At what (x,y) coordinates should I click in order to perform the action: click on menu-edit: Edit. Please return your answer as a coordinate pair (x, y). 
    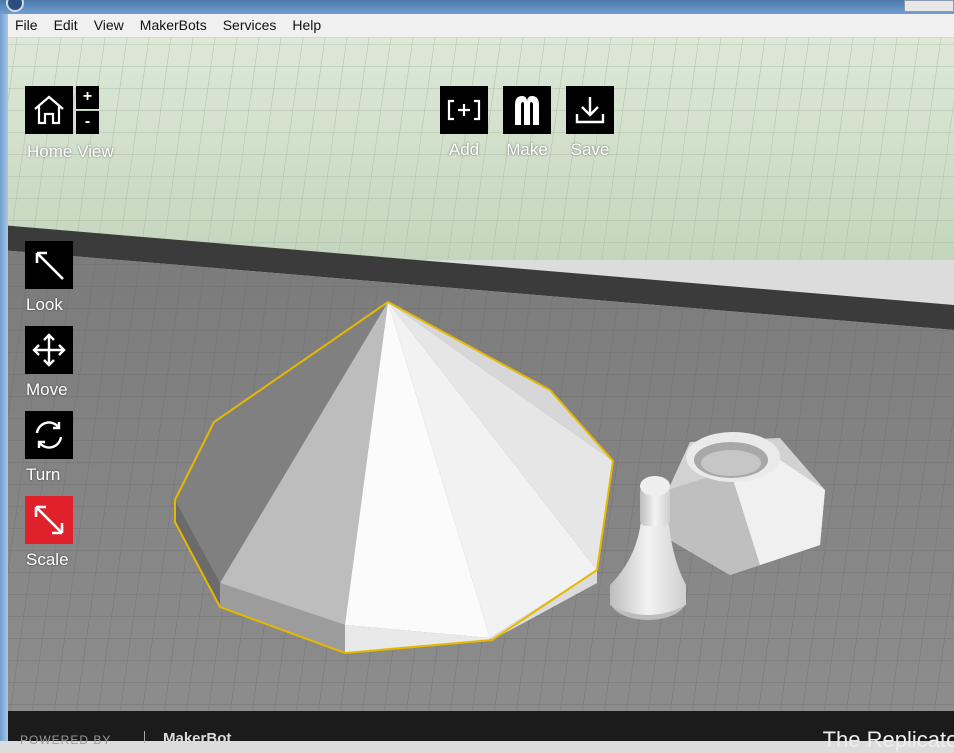
    Looking at the image, I should click on (66, 25).